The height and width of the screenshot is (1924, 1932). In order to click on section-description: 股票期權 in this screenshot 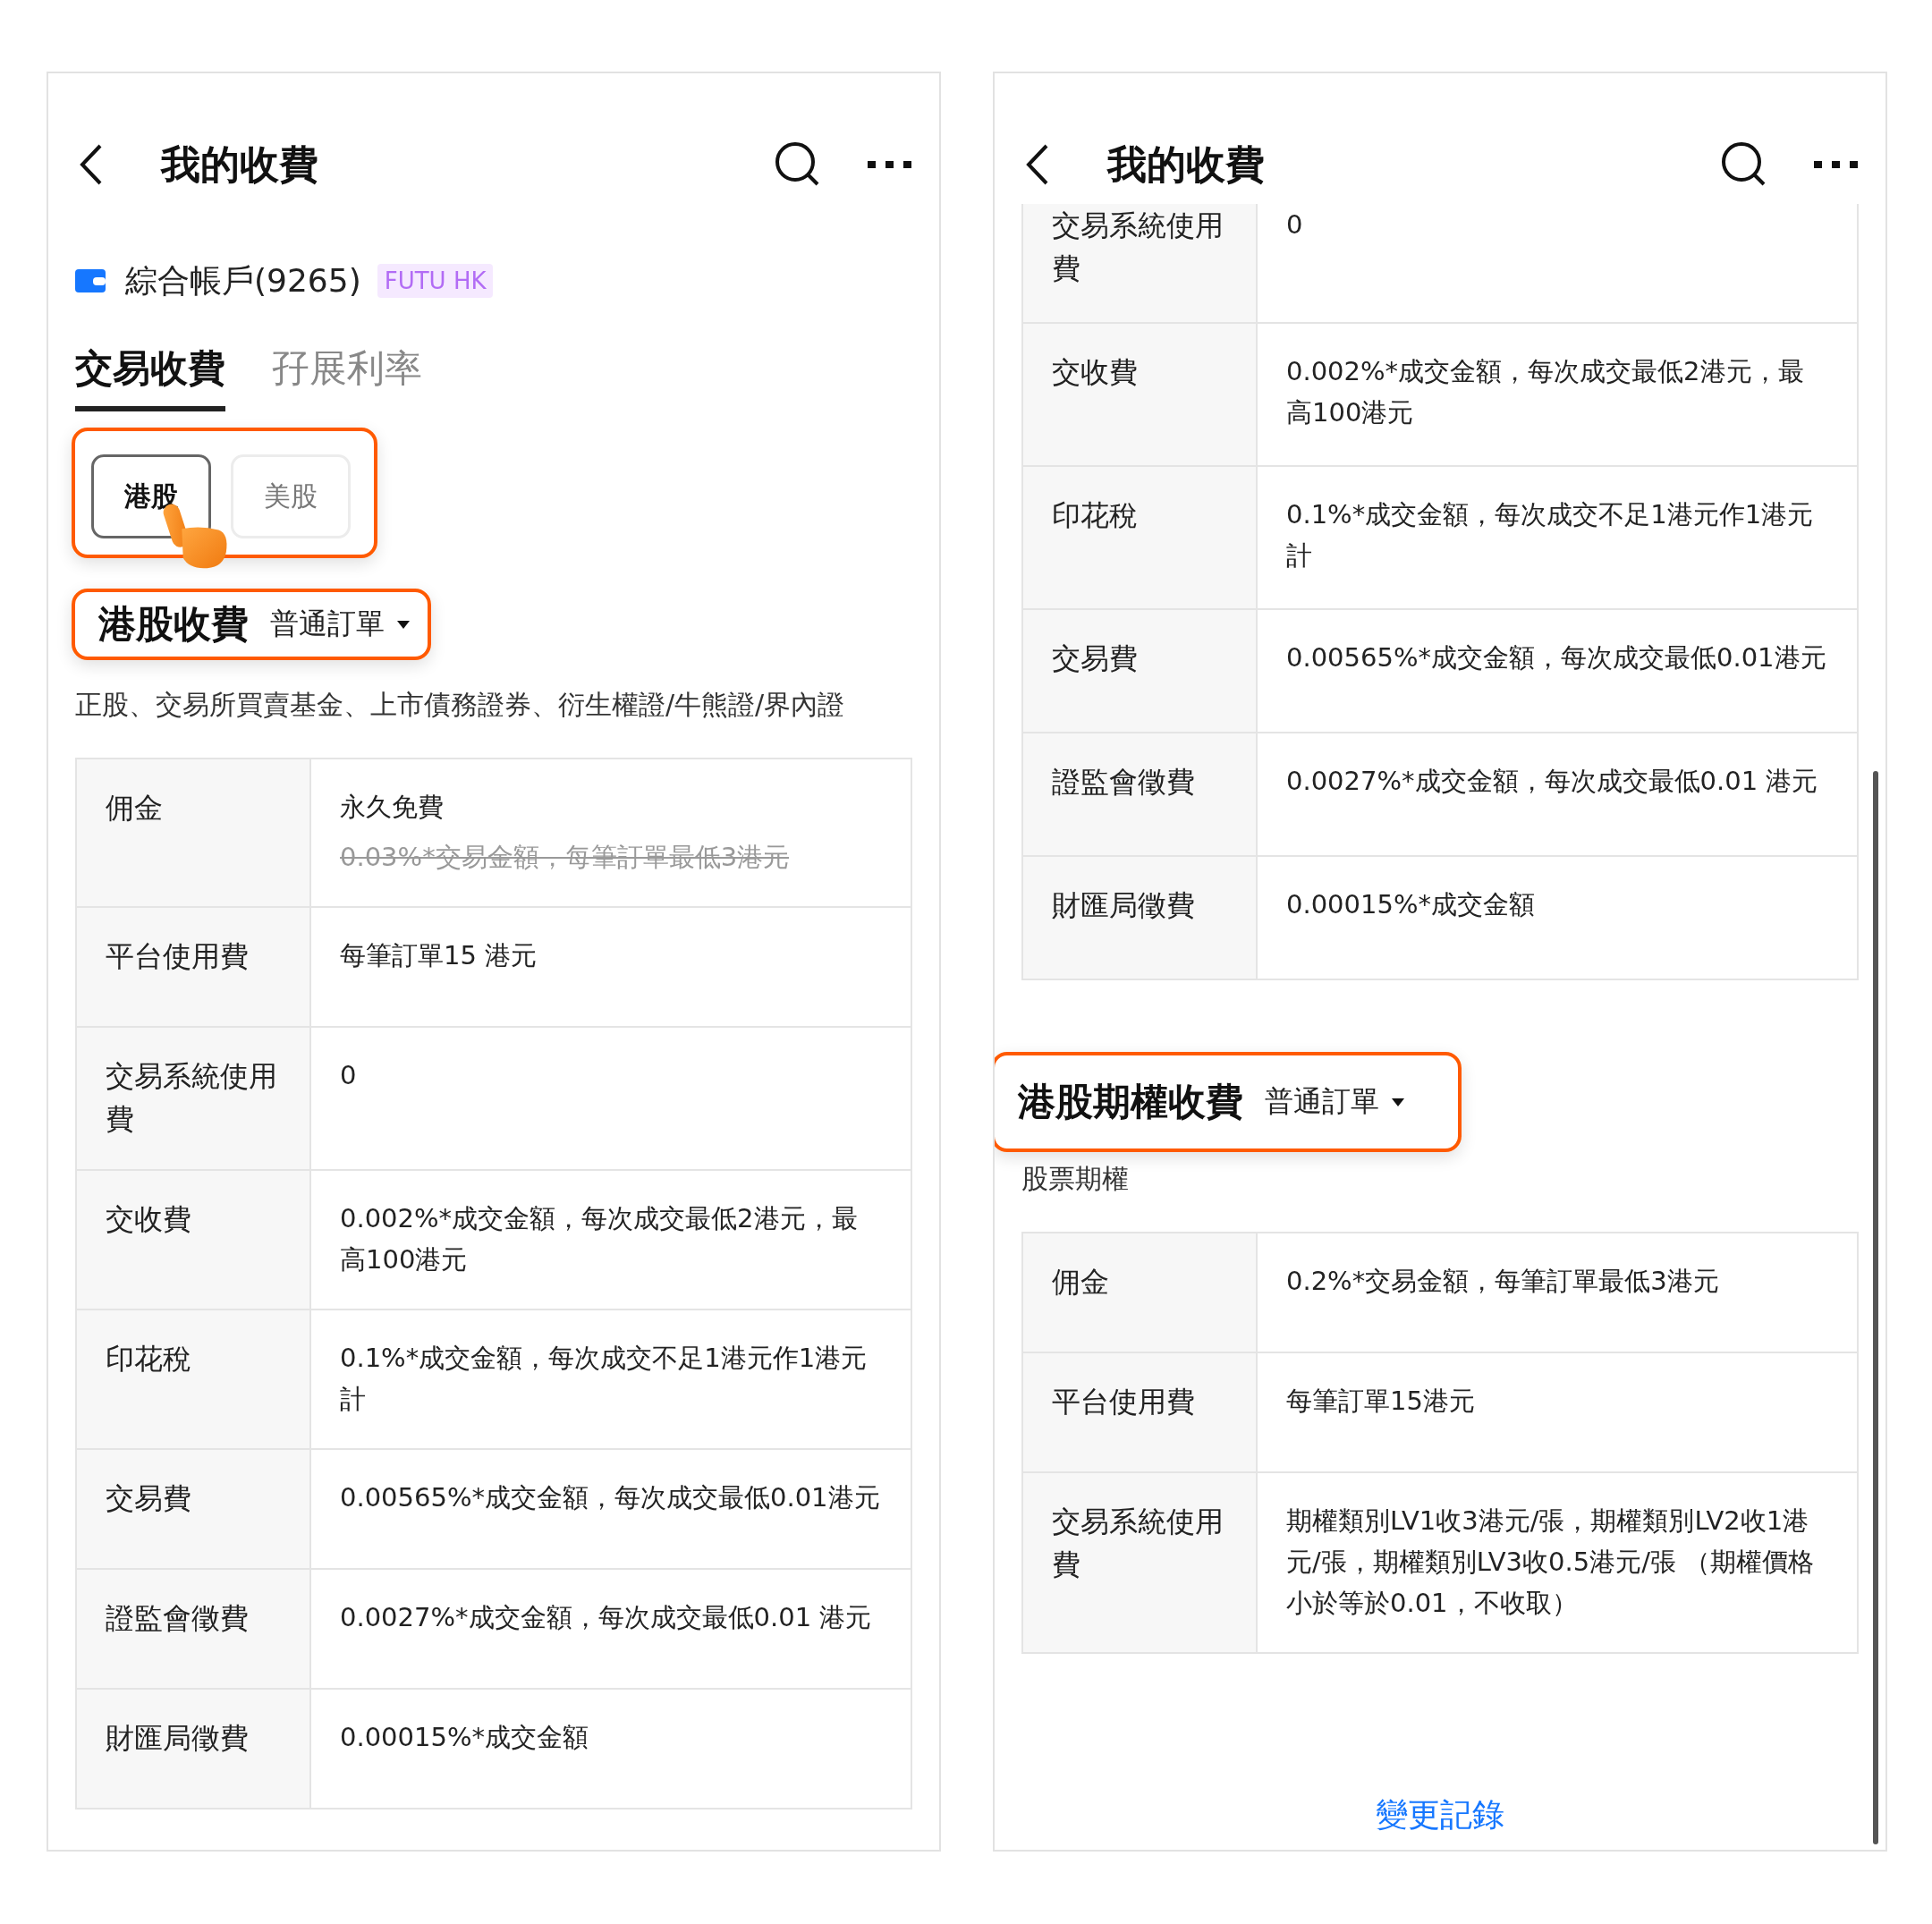, I will do `click(1075, 1179)`.